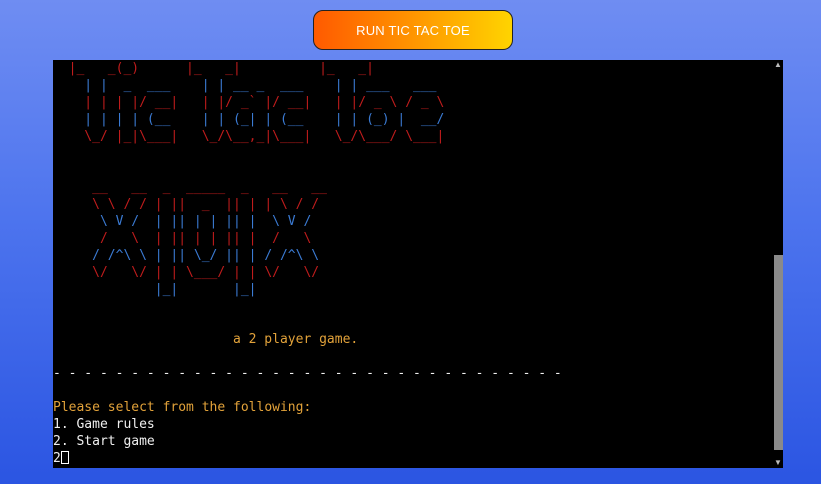 The width and height of the screenshot is (821, 484). Describe the element at coordinates (778, 352) in the screenshot. I see `scrollbar-thumb` at that location.